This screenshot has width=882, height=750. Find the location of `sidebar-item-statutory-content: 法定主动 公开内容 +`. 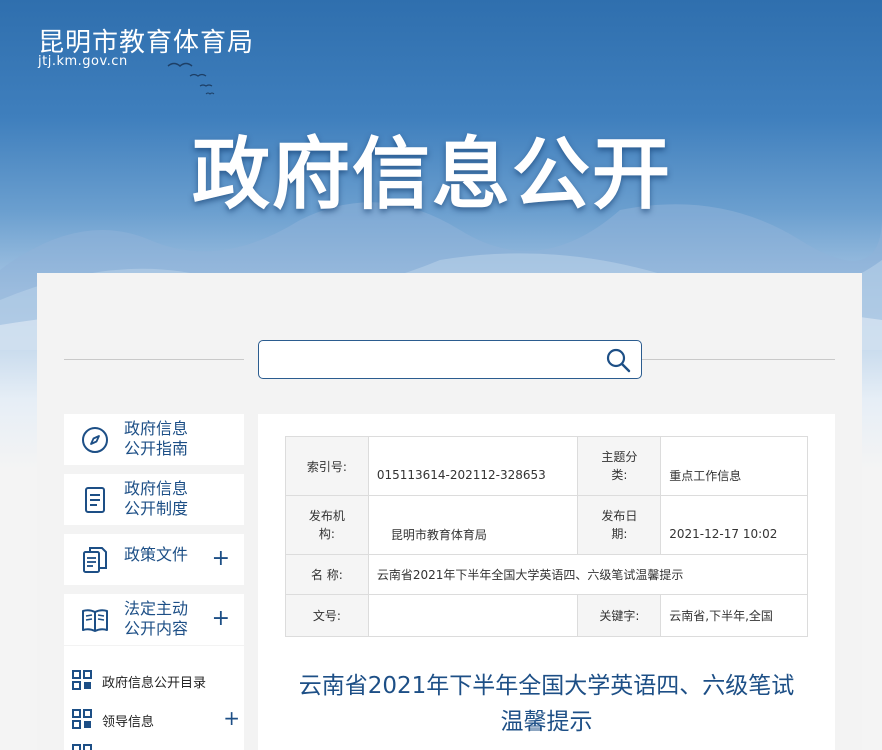

sidebar-item-statutory-content: 法定主动 公开内容 + is located at coordinates (154, 619).